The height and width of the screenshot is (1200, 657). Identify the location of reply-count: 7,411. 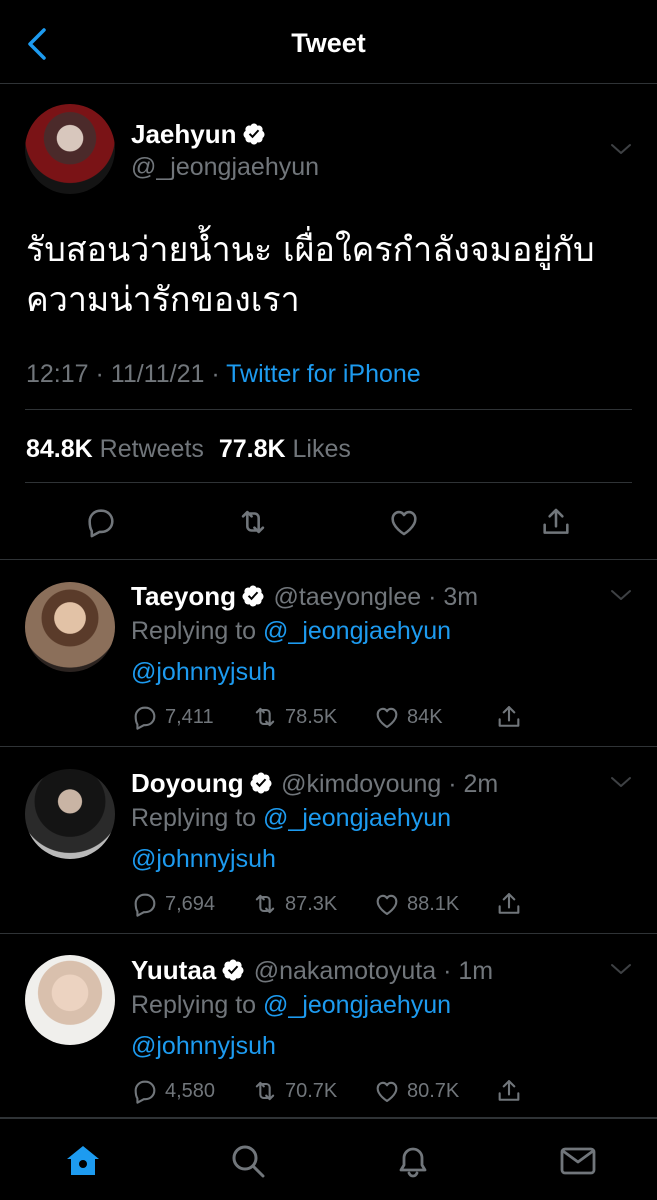
(189, 716).